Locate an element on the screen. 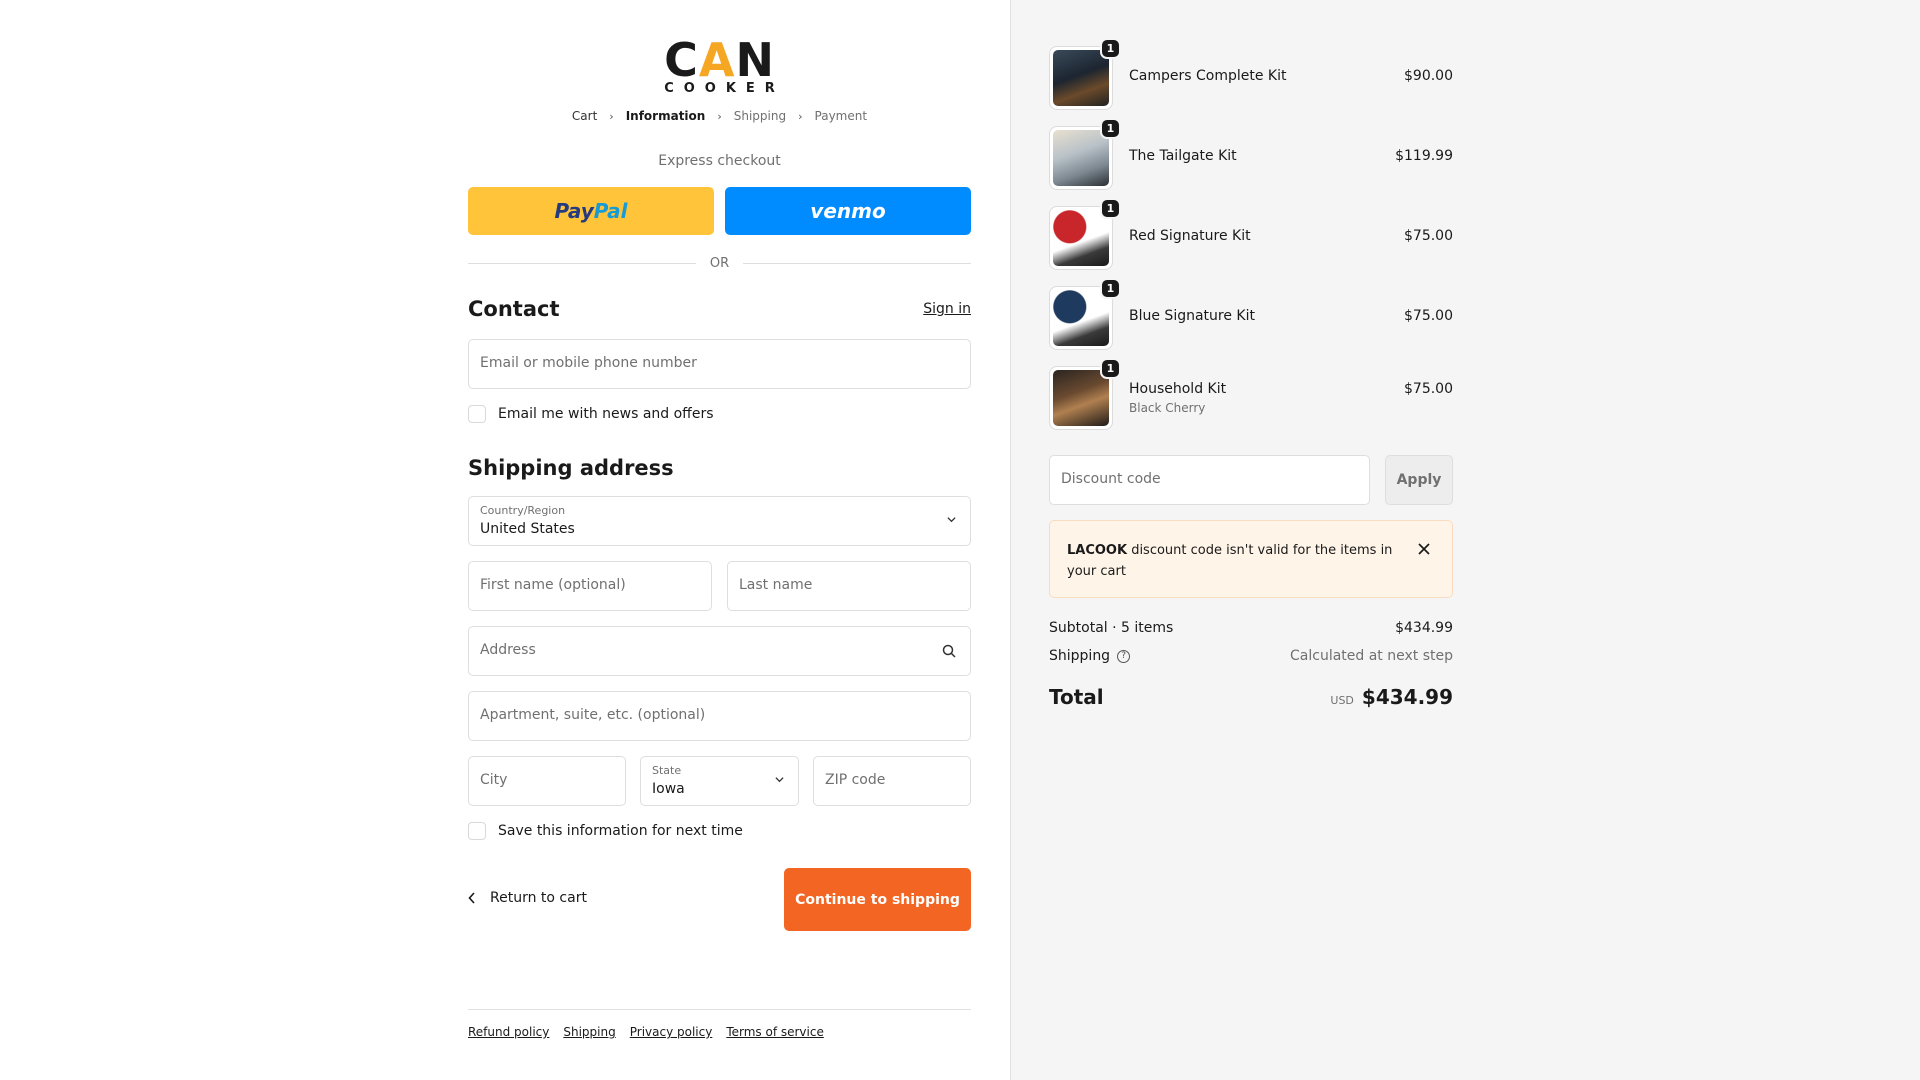 Image resolution: width=1920 pixels, height=1080 pixels. total-currency: USD is located at coordinates (1342, 700).